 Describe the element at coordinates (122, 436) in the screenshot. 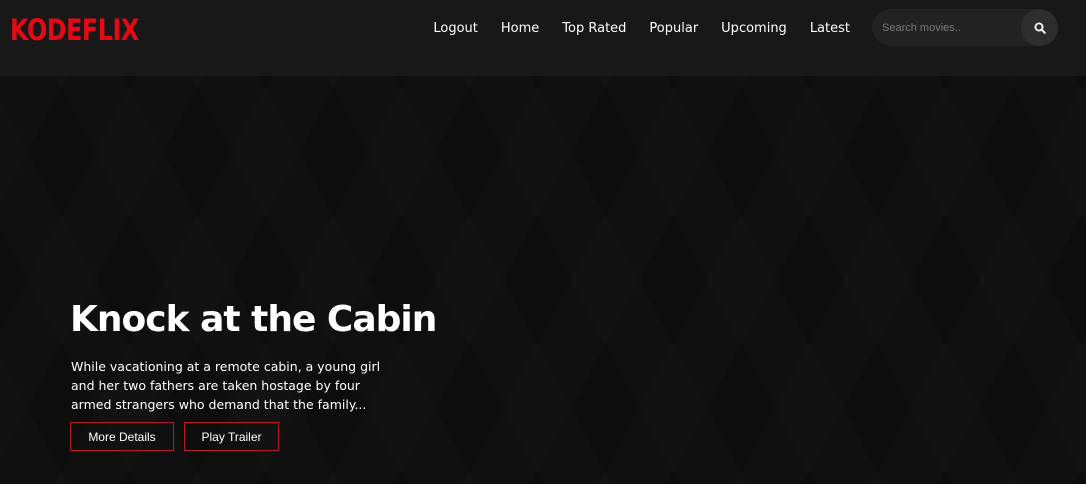

I see `more-details-button: More Details` at that location.